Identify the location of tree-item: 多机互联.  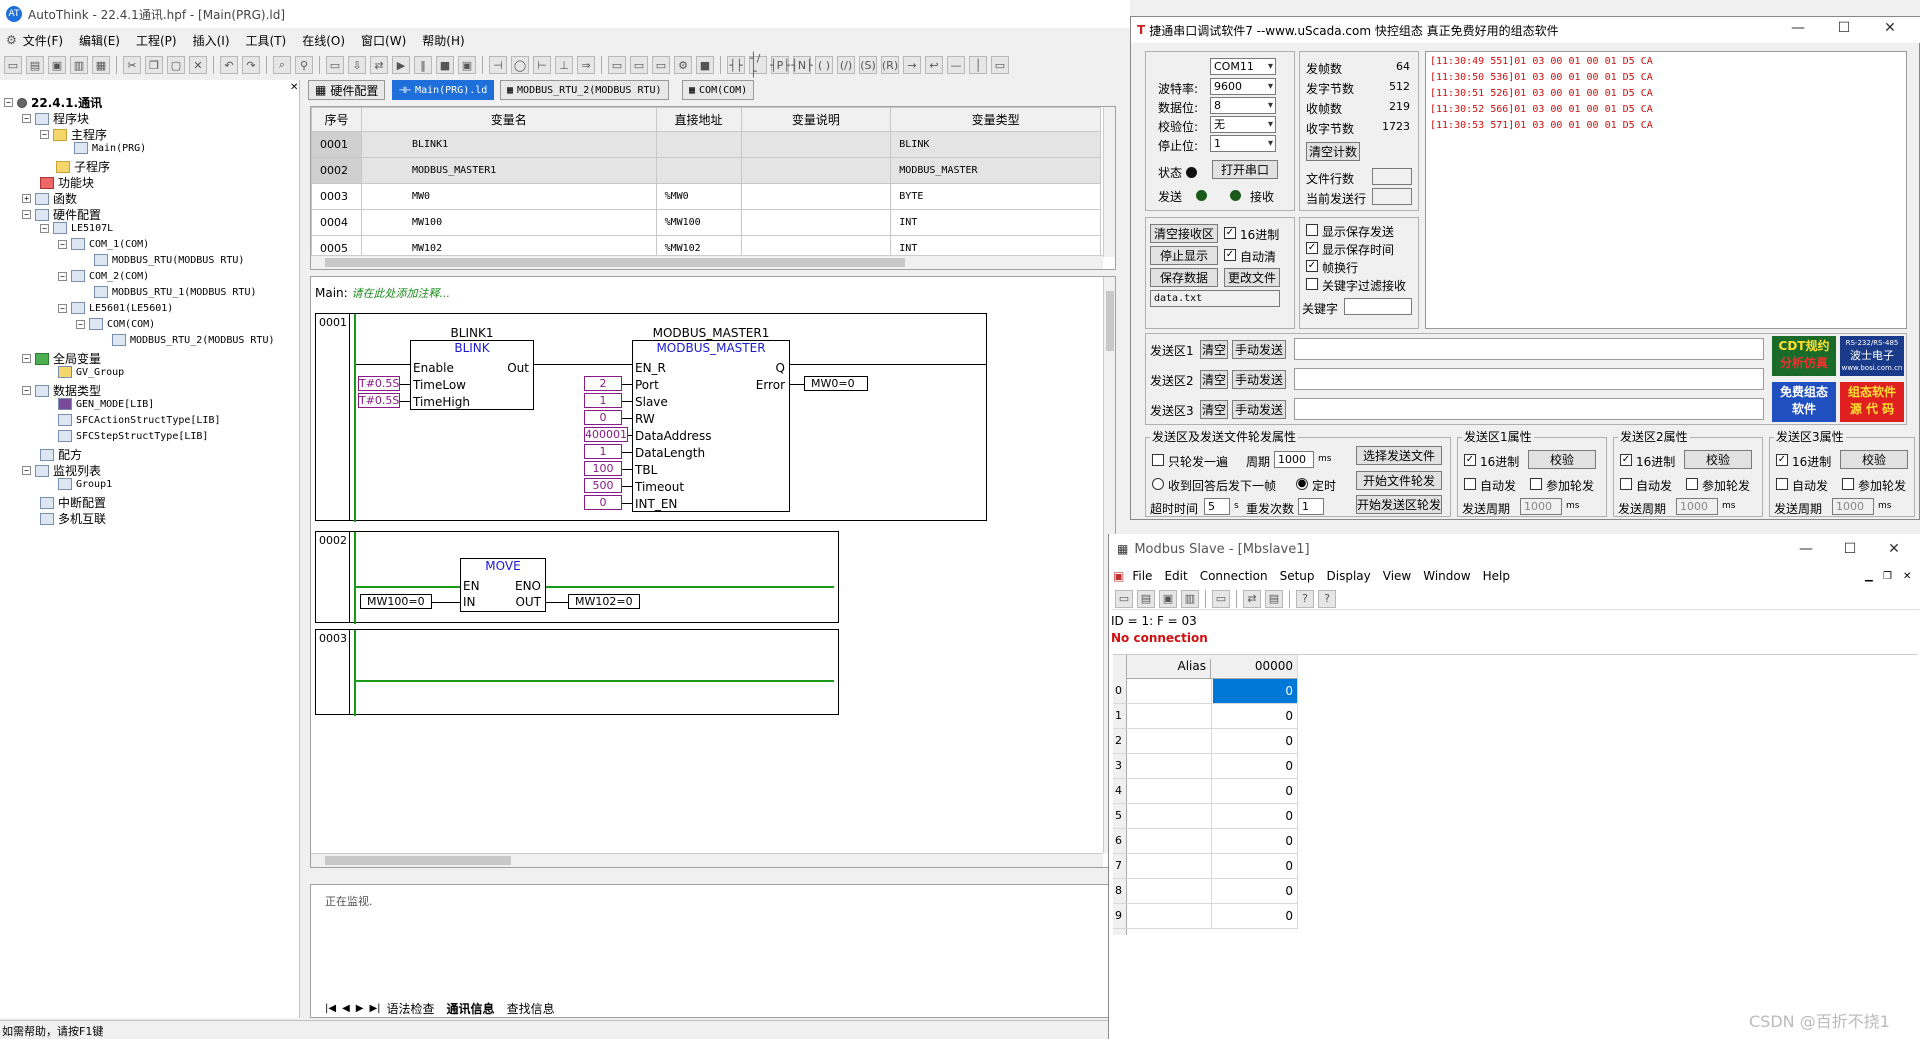
(73, 518).